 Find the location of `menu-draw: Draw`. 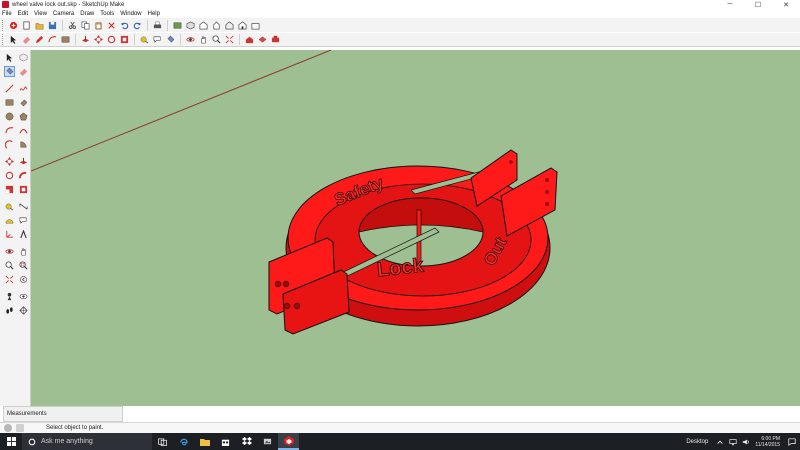

menu-draw: Draw is located at coordinates (87, 14).